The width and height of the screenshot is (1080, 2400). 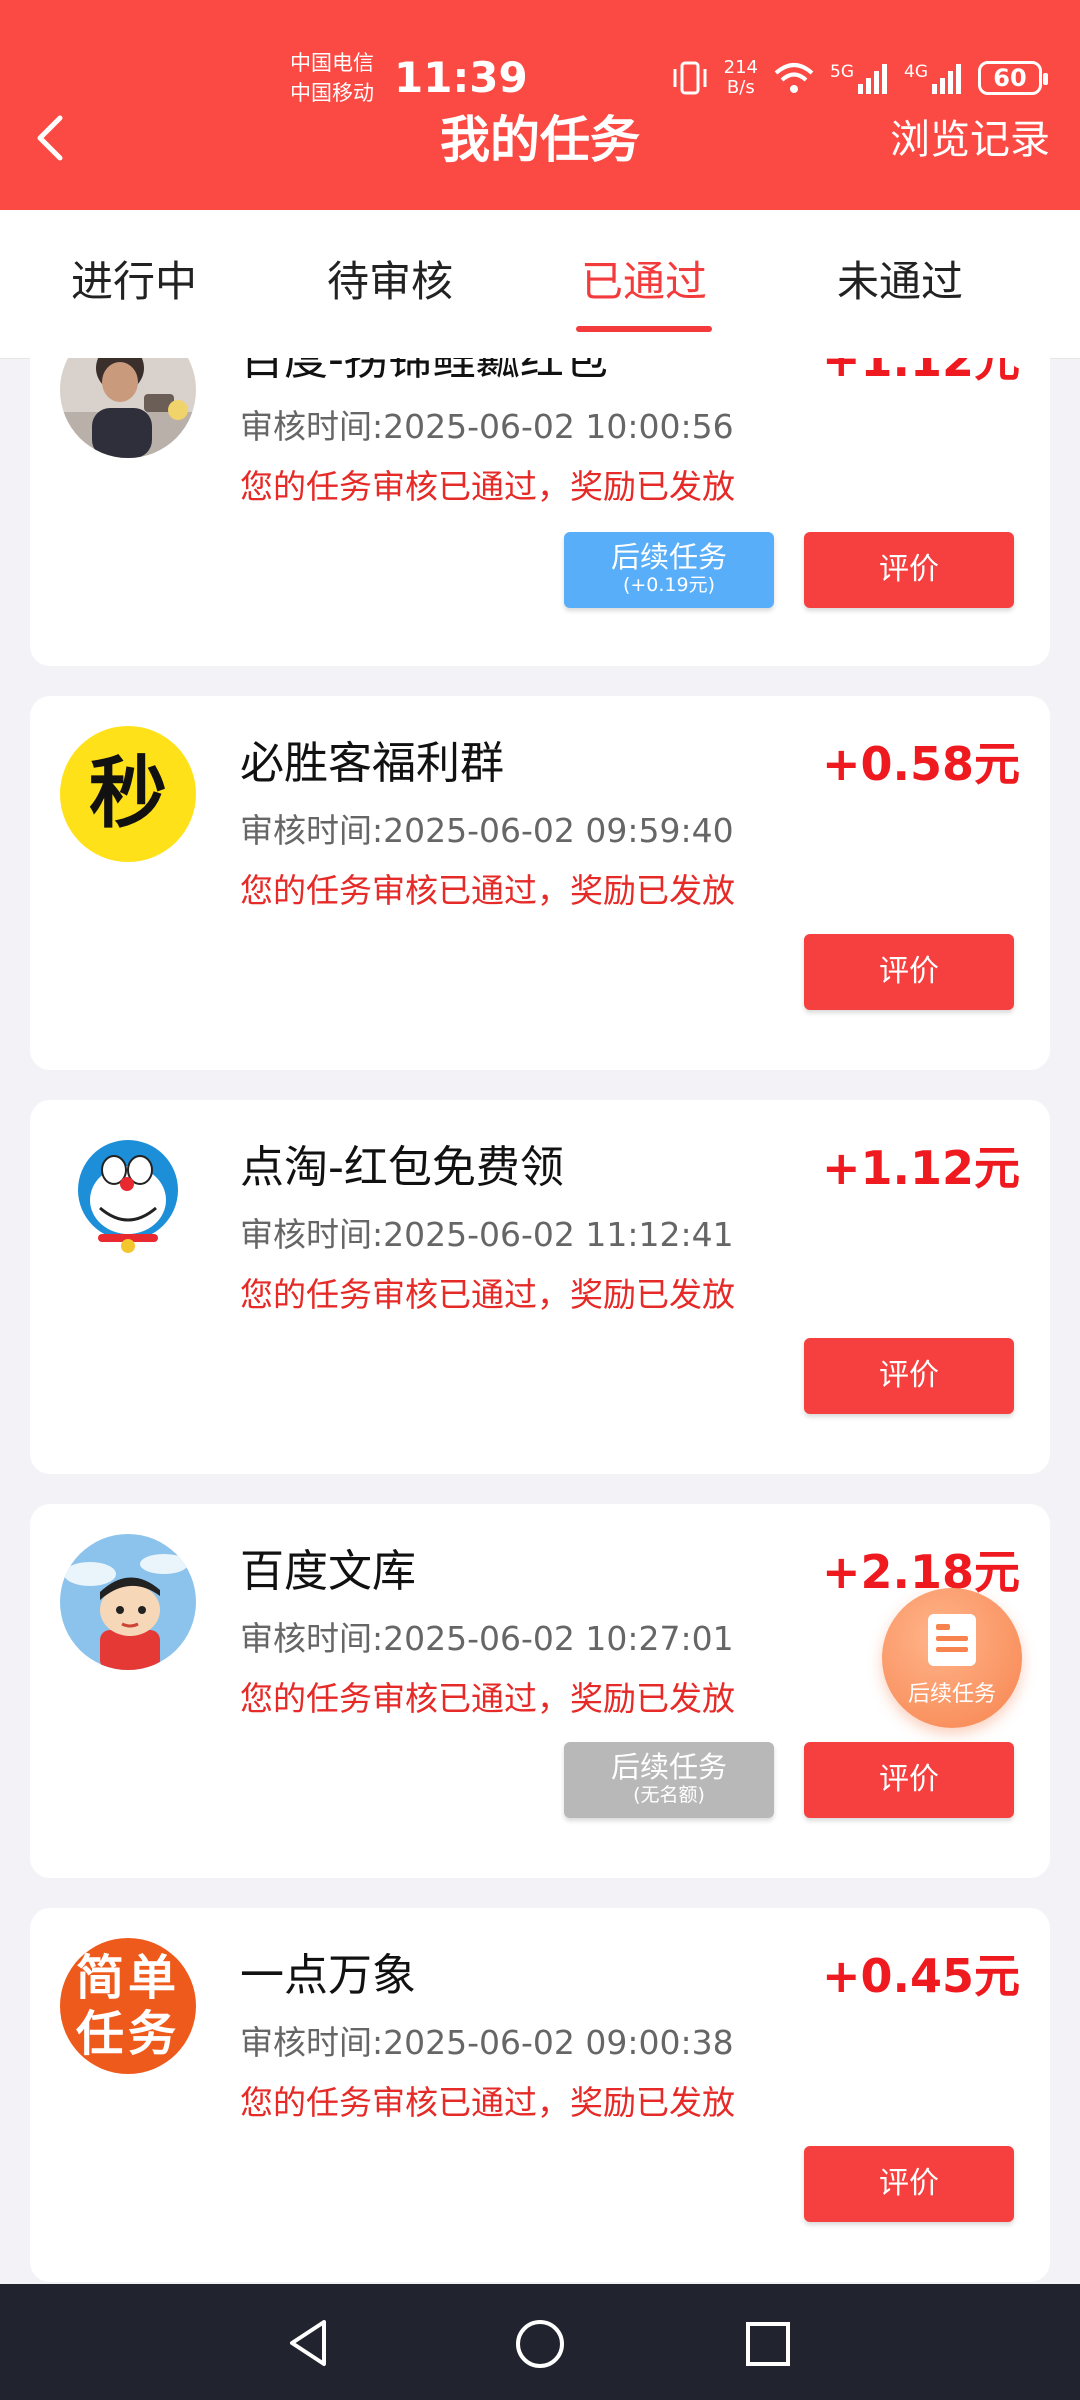 I want to click on avatar: 简单 任务, so click(x=128, y=2006).